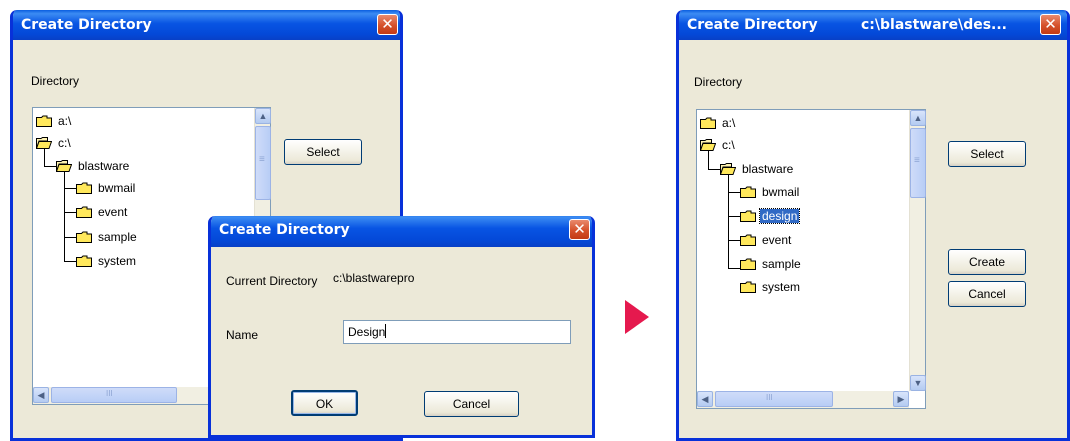 The height and width of the screenshot is (441, 1070). Describe the element at coordinates (457, 332) in the screenshot. I see `name-input: Design` at that location.